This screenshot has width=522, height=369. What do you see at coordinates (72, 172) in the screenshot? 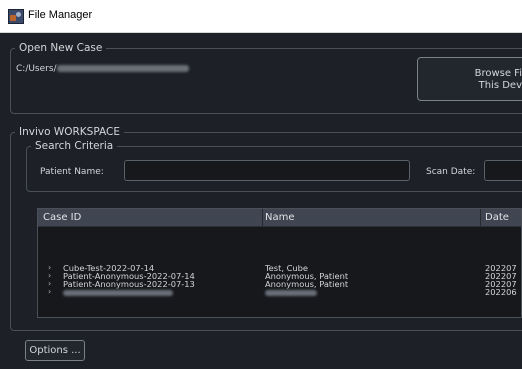
I see `patient-name-label: Patient Name:` at bounding box center [72, 172].